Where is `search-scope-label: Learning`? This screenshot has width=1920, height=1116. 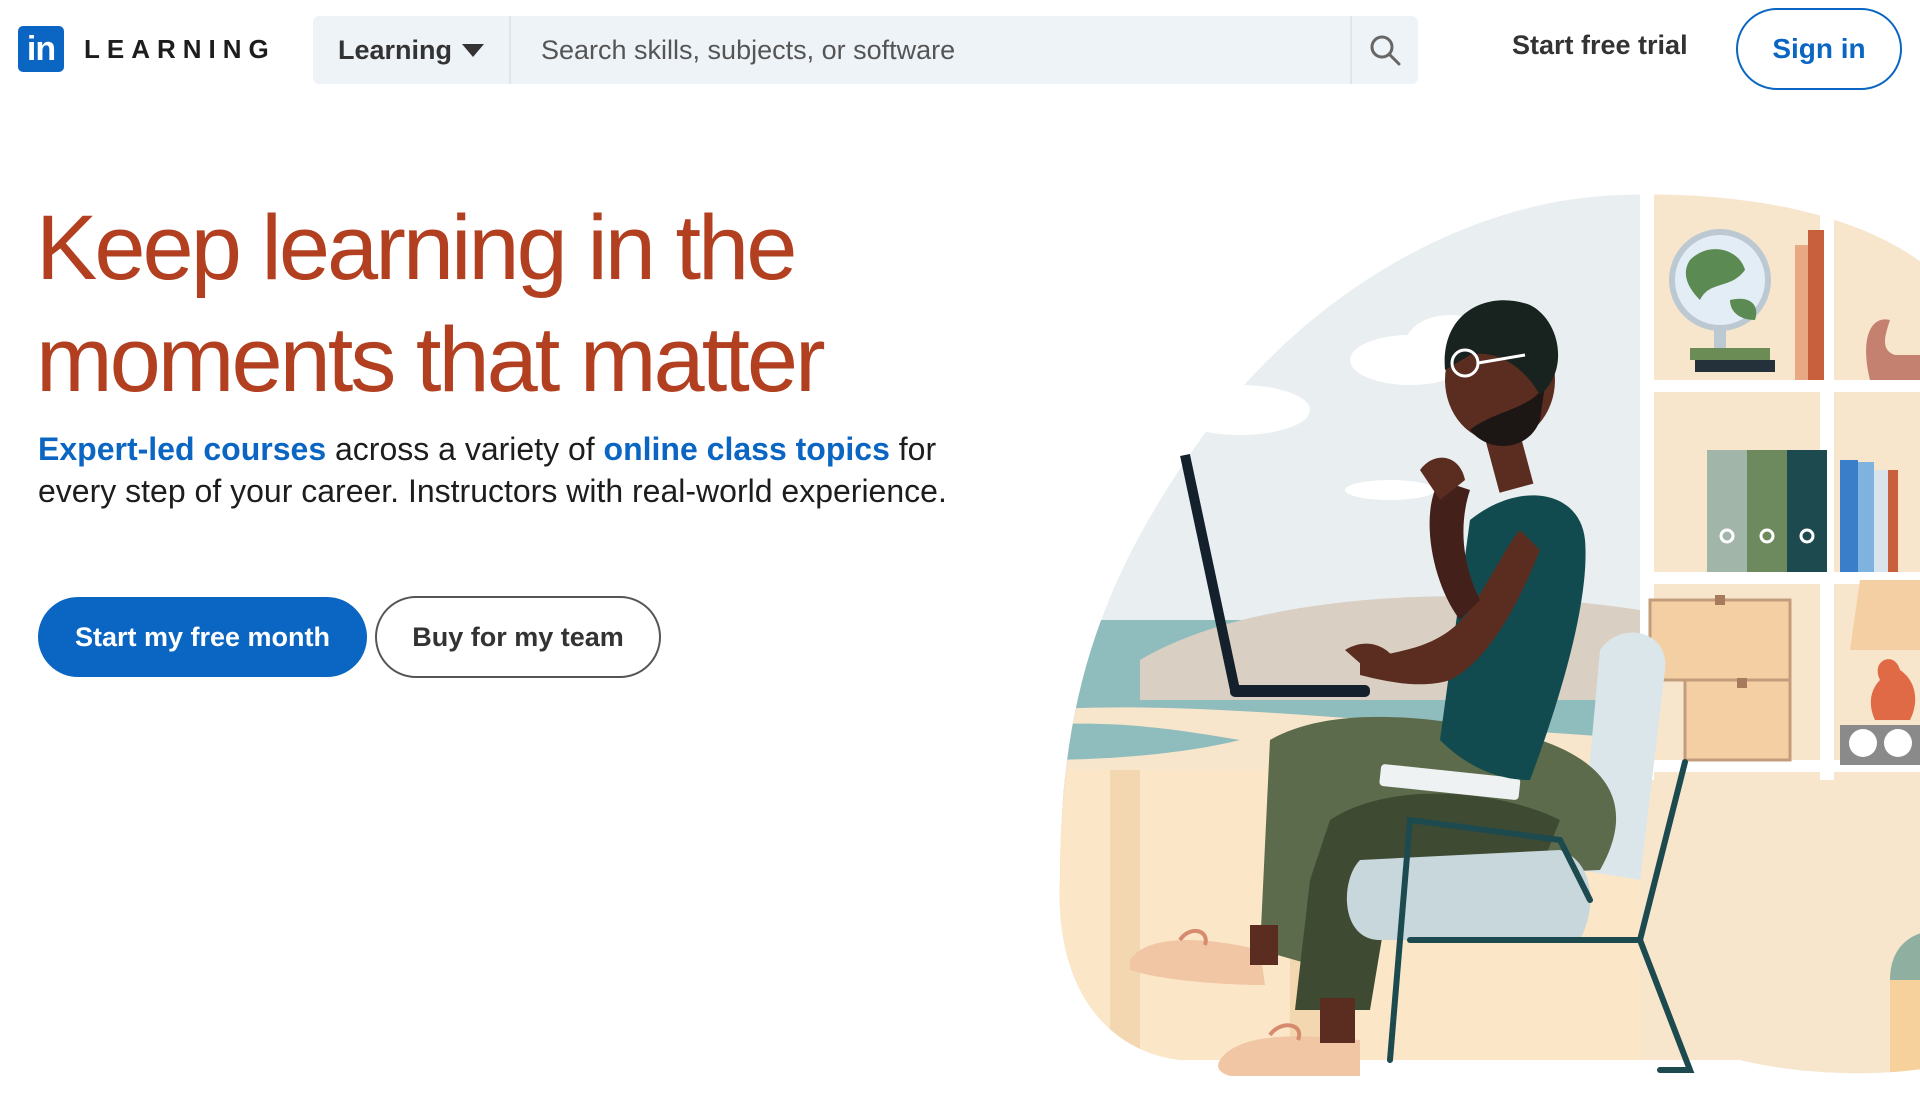 search-scope-label: Learning is located at coordinates (394, 49).